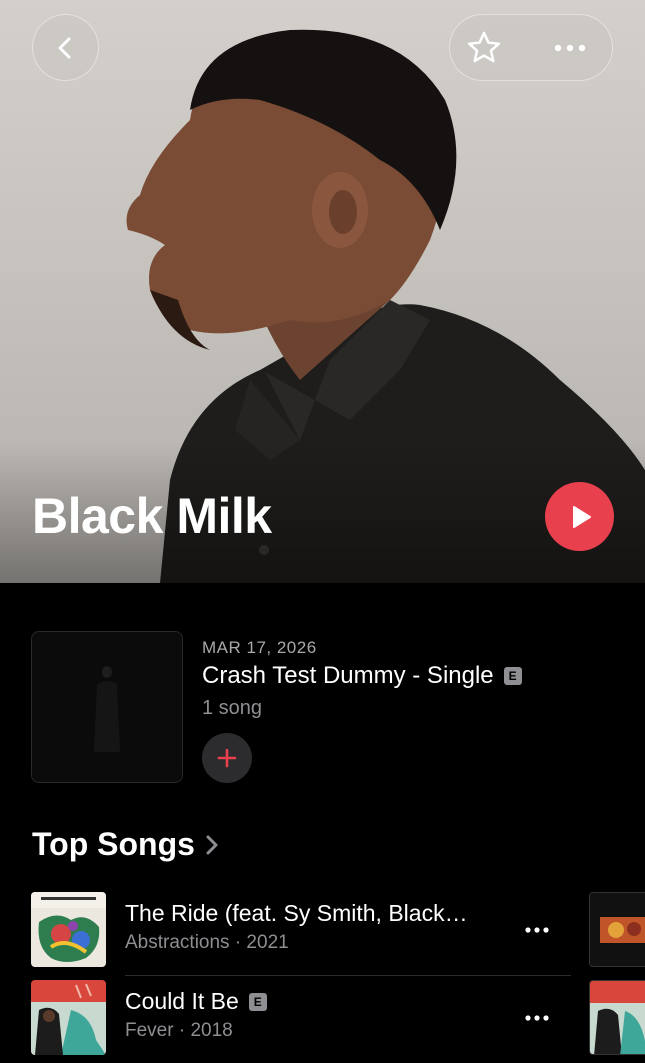  Describe the element at coordinates (212, 844) in the screenshot. I see `chevron-right-icon` at that location.